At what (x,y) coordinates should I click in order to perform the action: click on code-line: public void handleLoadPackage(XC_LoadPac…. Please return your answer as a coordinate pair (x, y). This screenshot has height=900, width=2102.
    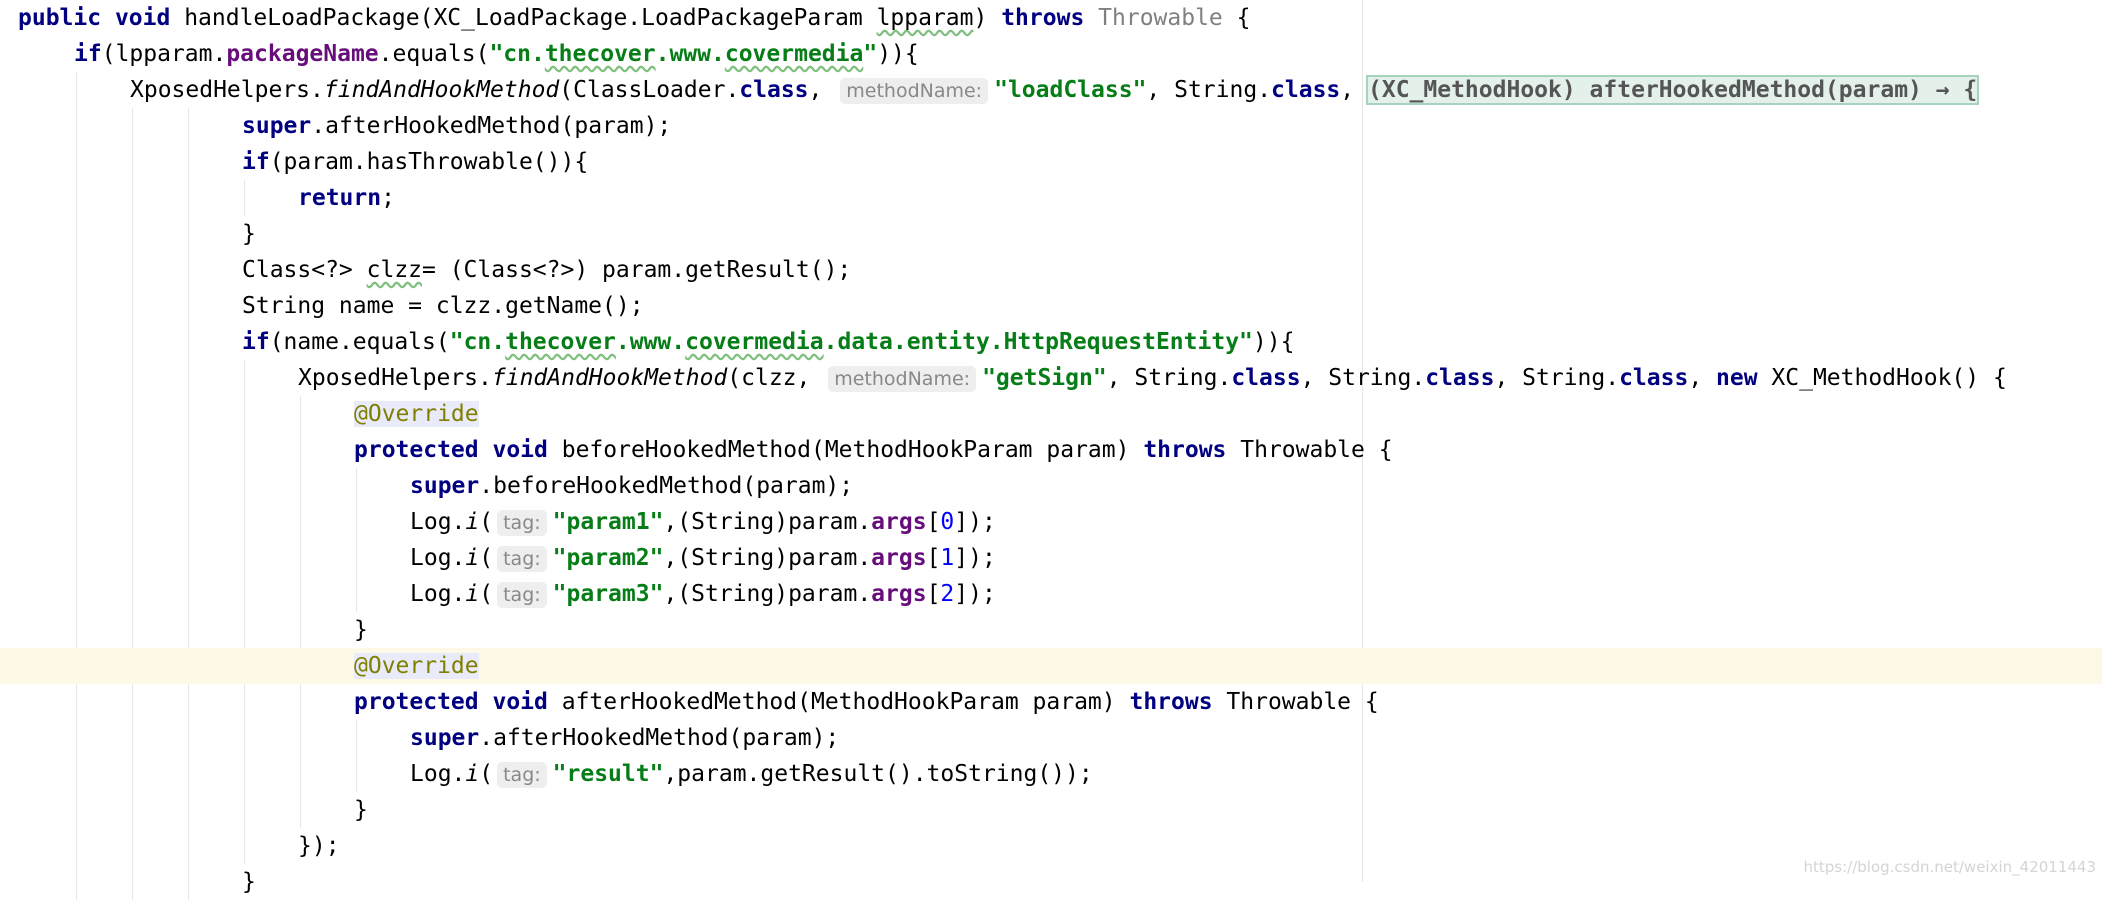
    Looking at the image, I should click on (1051, 18).